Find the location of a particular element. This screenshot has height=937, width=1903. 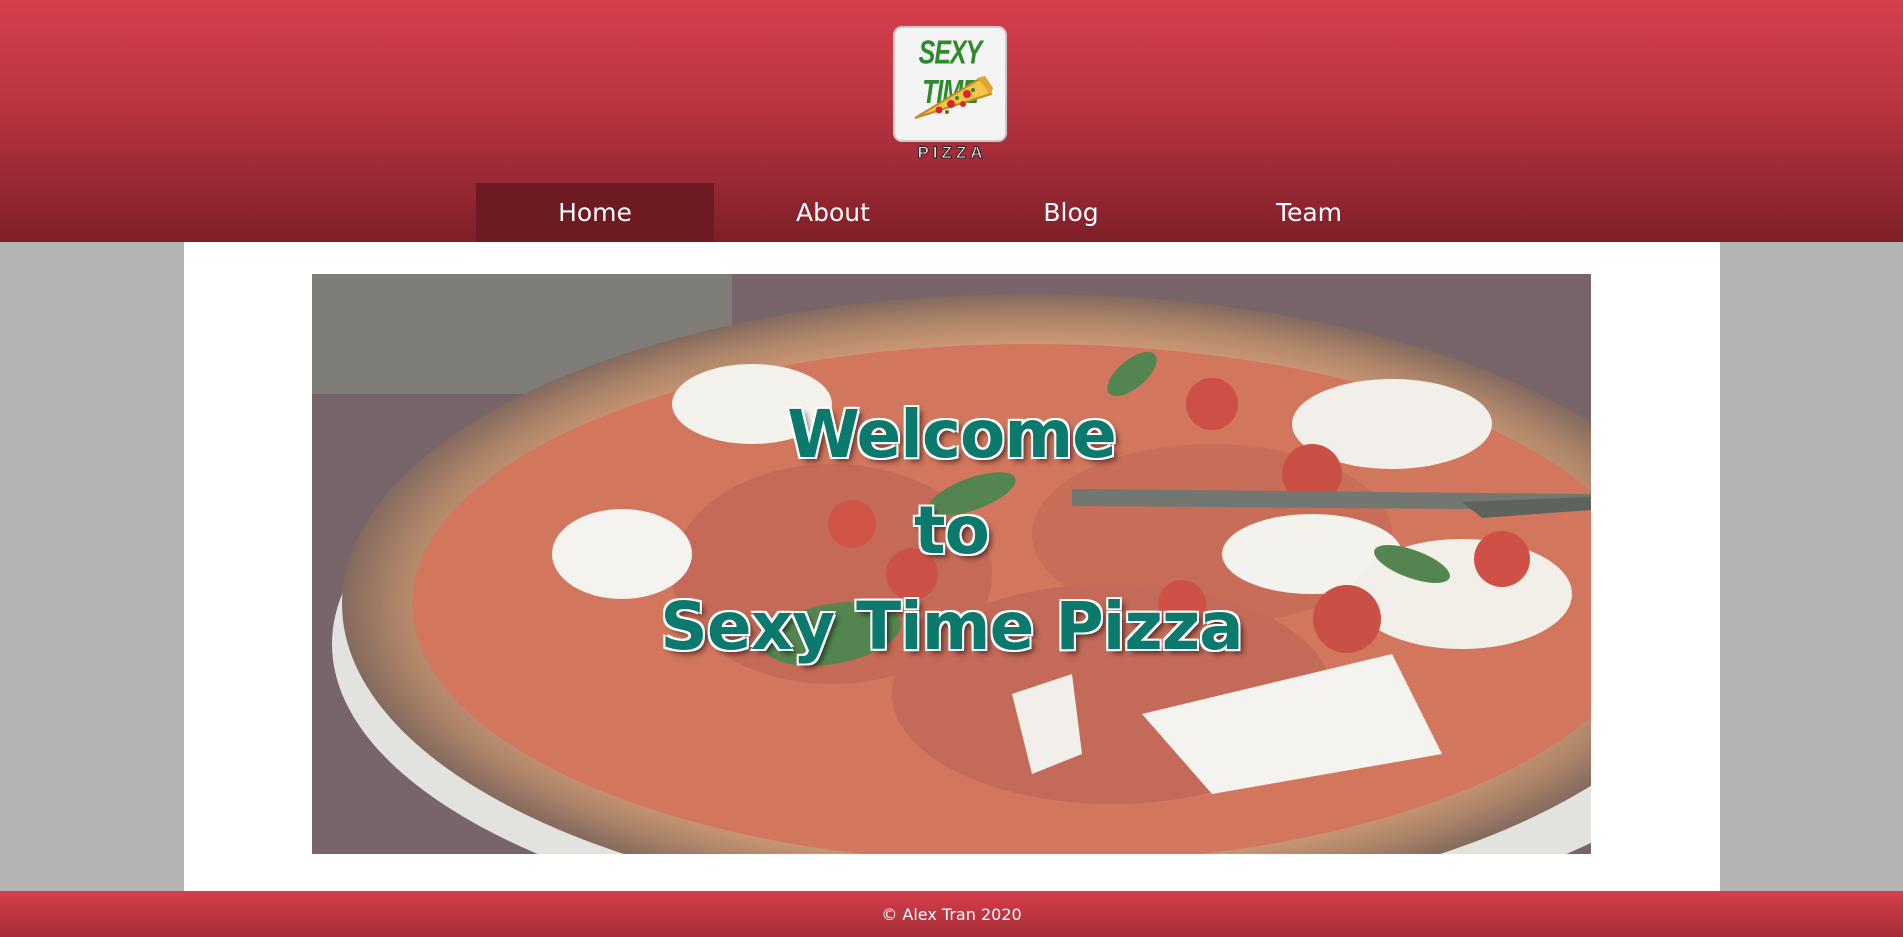

main-nav: Home About Blog Team is located at coordinates (952, 212).